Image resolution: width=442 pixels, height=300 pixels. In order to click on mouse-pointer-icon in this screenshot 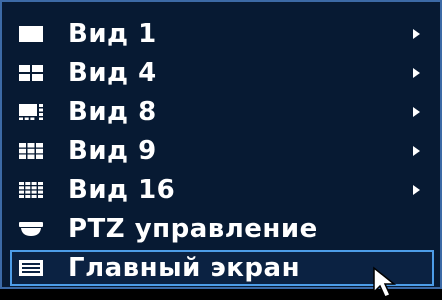, I will do `click(385, 282)`.